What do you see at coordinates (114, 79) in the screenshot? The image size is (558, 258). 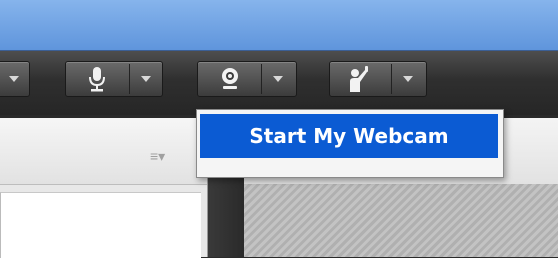 I see `microphone-button` at bounding box center [114, 79].